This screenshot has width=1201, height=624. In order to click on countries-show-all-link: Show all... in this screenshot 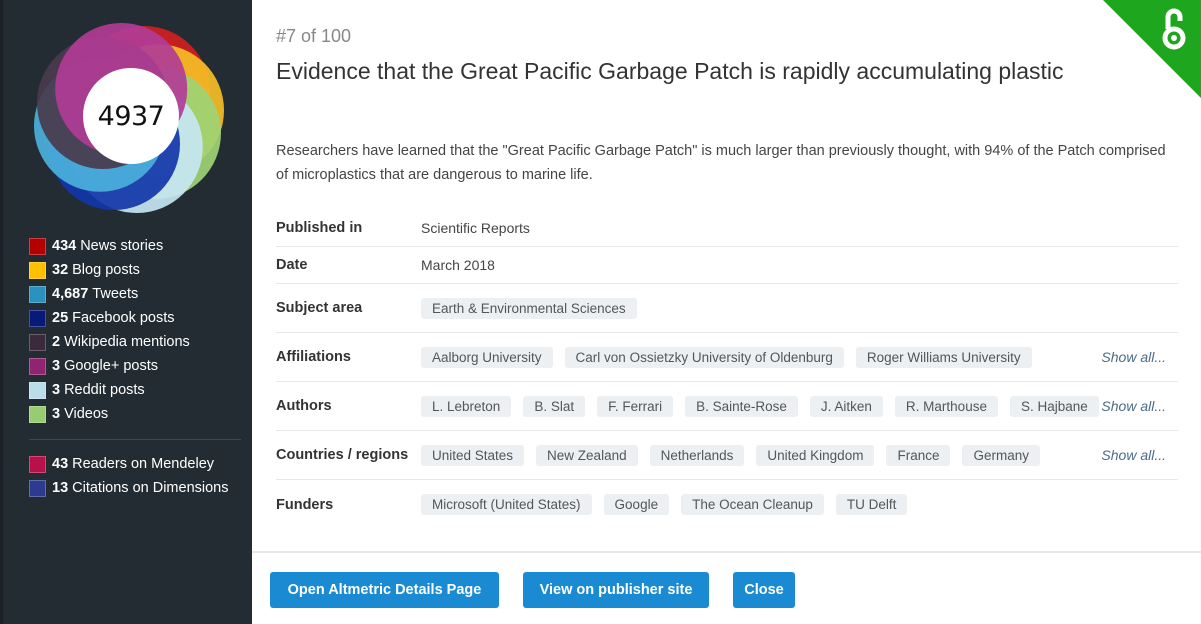, I will do `click(1133, 455)`.